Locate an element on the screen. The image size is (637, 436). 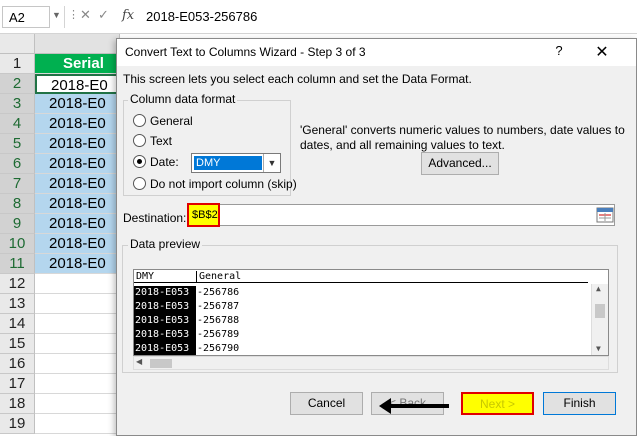
preview-vertical-scrollbar: ▲ ▼ is located at coordinates (599, 319).